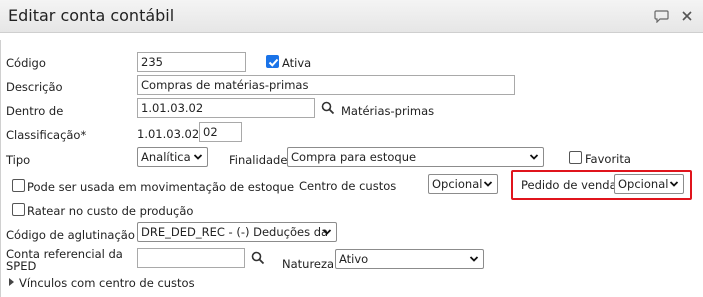 The width and height of the screenshot is (703, 297). What do you see at coordinates (46, 135) in the screenshot?
I see `classificacao-label: Classificação*` at bounding box center [46, 135].